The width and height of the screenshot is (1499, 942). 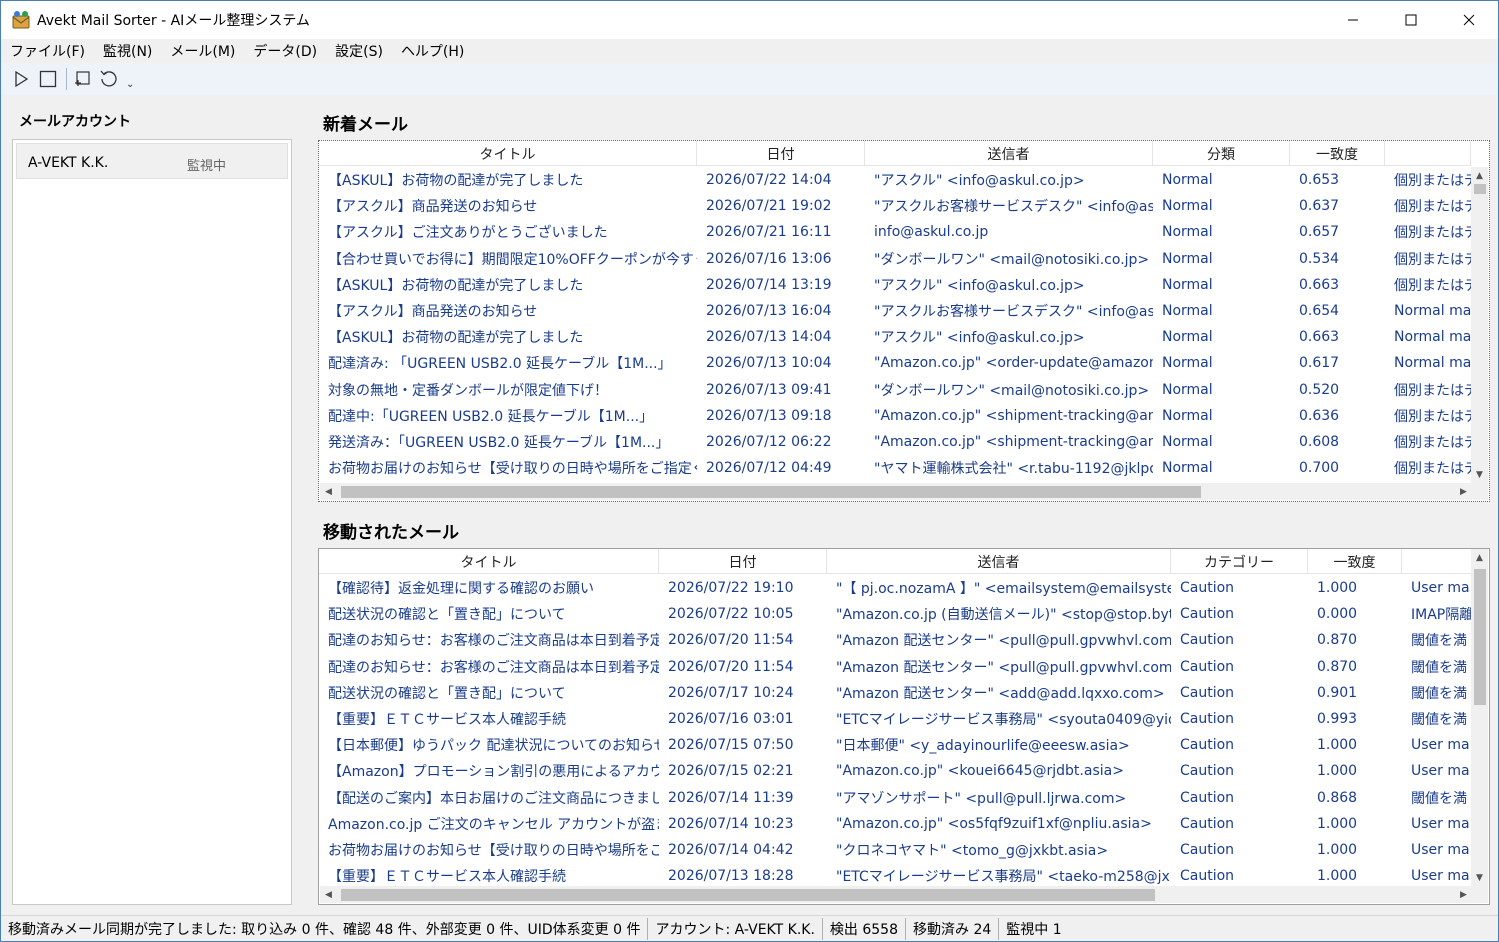 I want to click on minimize-icon, so click(x=1353, y=20).